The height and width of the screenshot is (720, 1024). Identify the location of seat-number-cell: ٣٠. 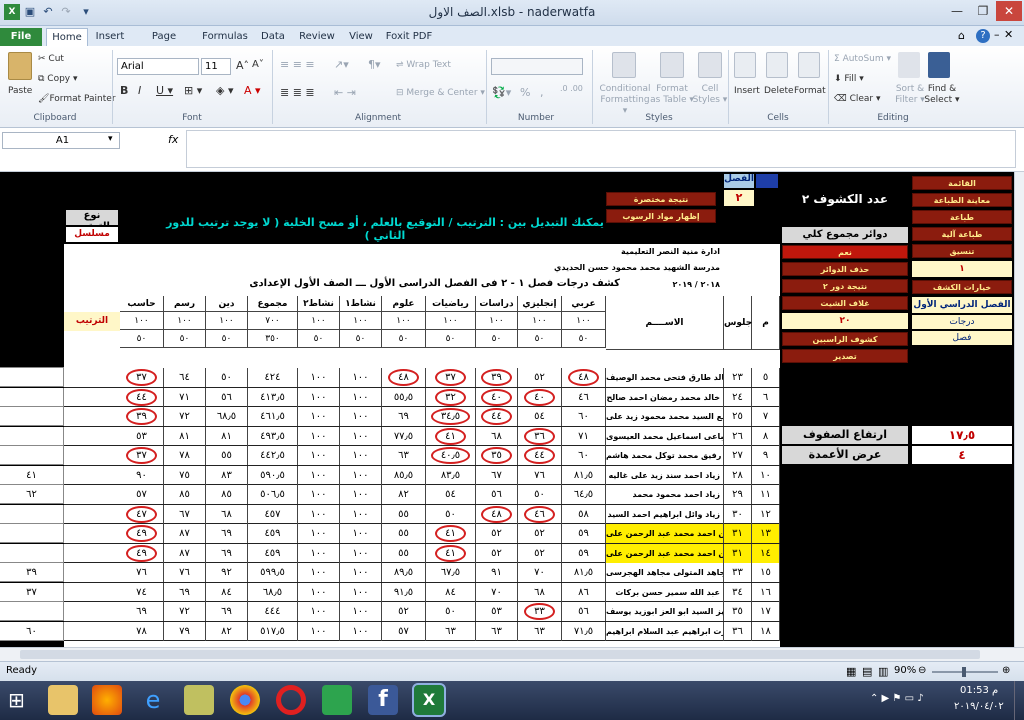
(738, 514).